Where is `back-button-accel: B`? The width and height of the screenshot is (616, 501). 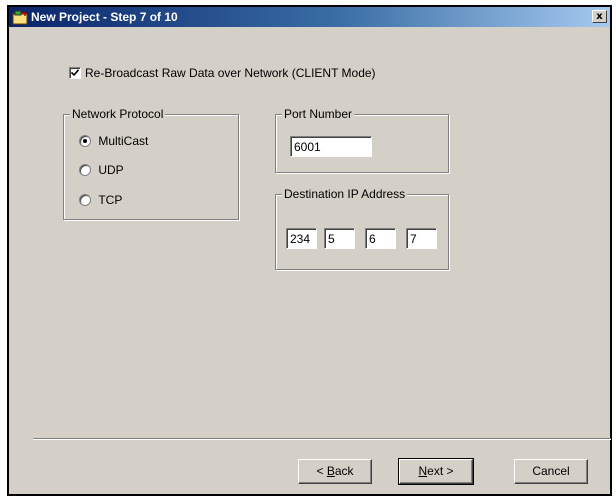
back-button-accel: B is located at coordinates (330, 471).